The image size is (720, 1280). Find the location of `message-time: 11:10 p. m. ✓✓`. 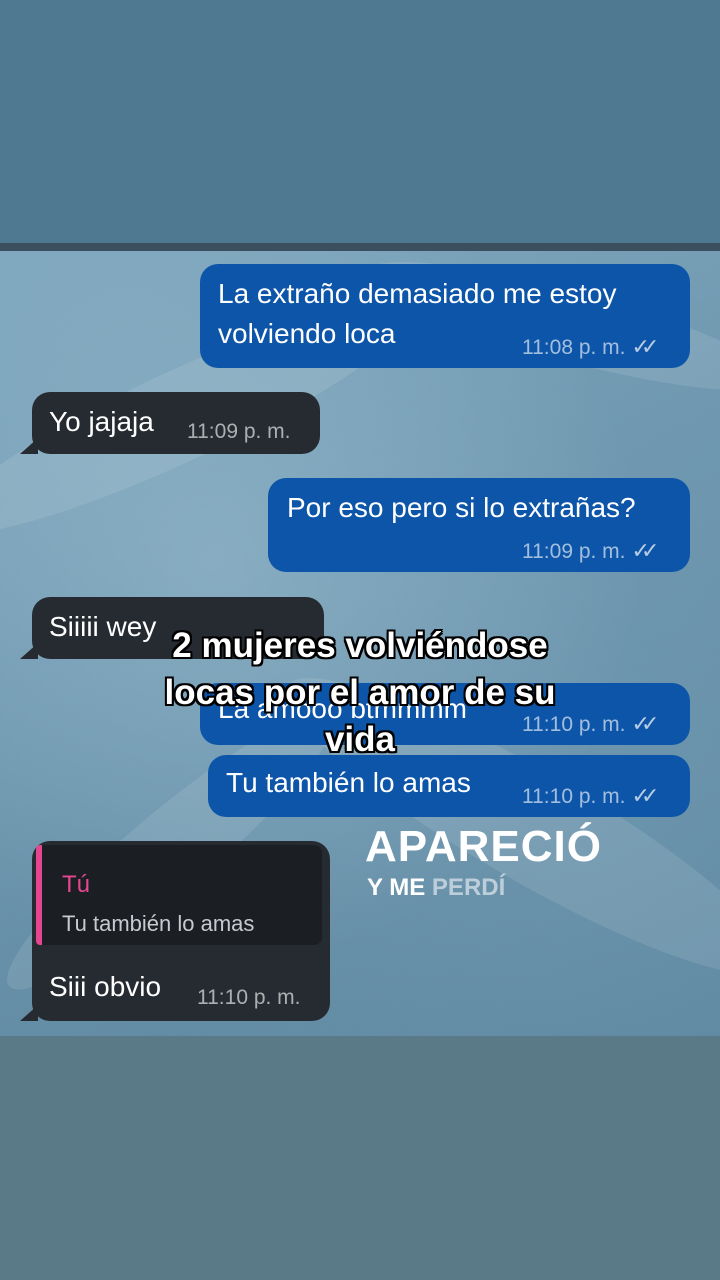

message-time: 11:10 p. m. ✓✓ is located at coordinates (591, 796).